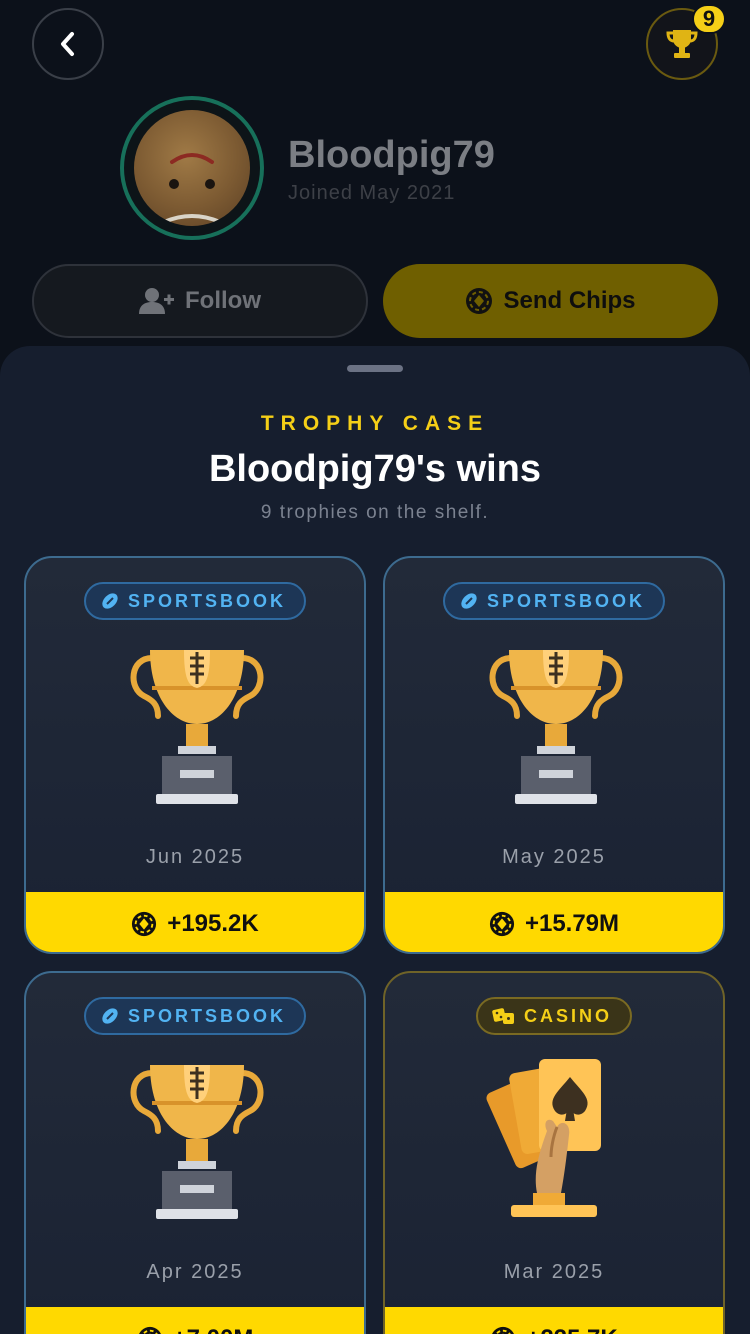 The width and height of the screenshot is (750, 1334). Describe the element at coordinates (543, 1138) in the screenshot. I see `cards-trophy-icon` at that location.